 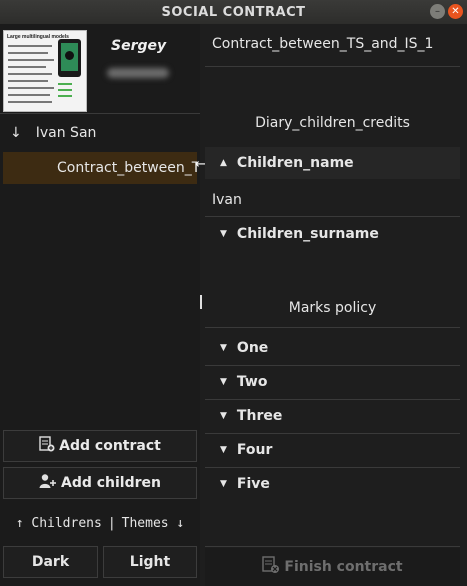 I want to click on add-contract-icon, so click(x=47, y=446).